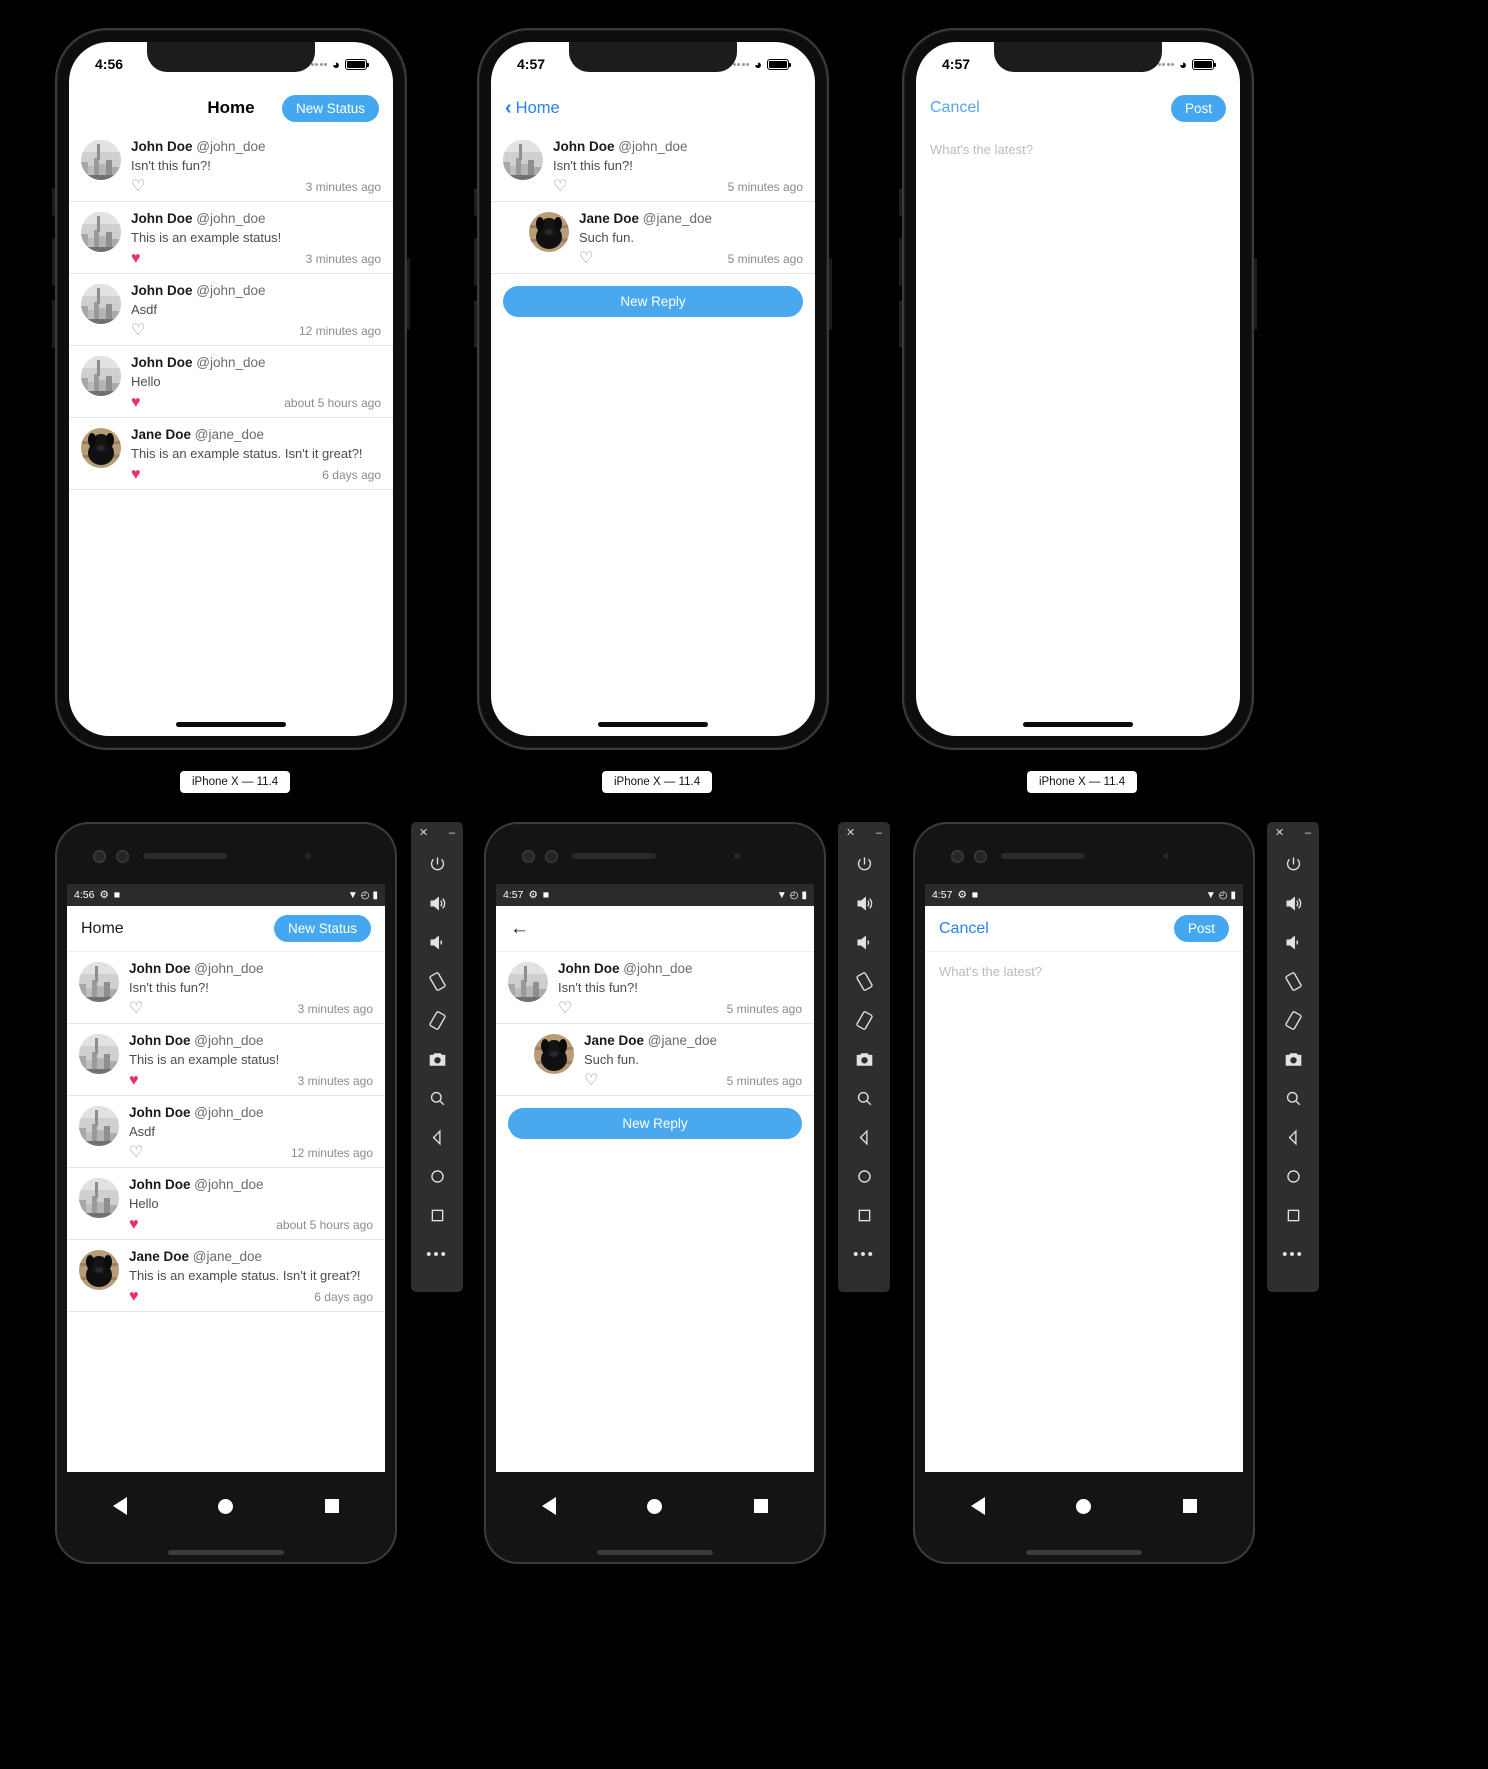  I want to click on back-to-home-button: ‹ Home, so click(532, 108).